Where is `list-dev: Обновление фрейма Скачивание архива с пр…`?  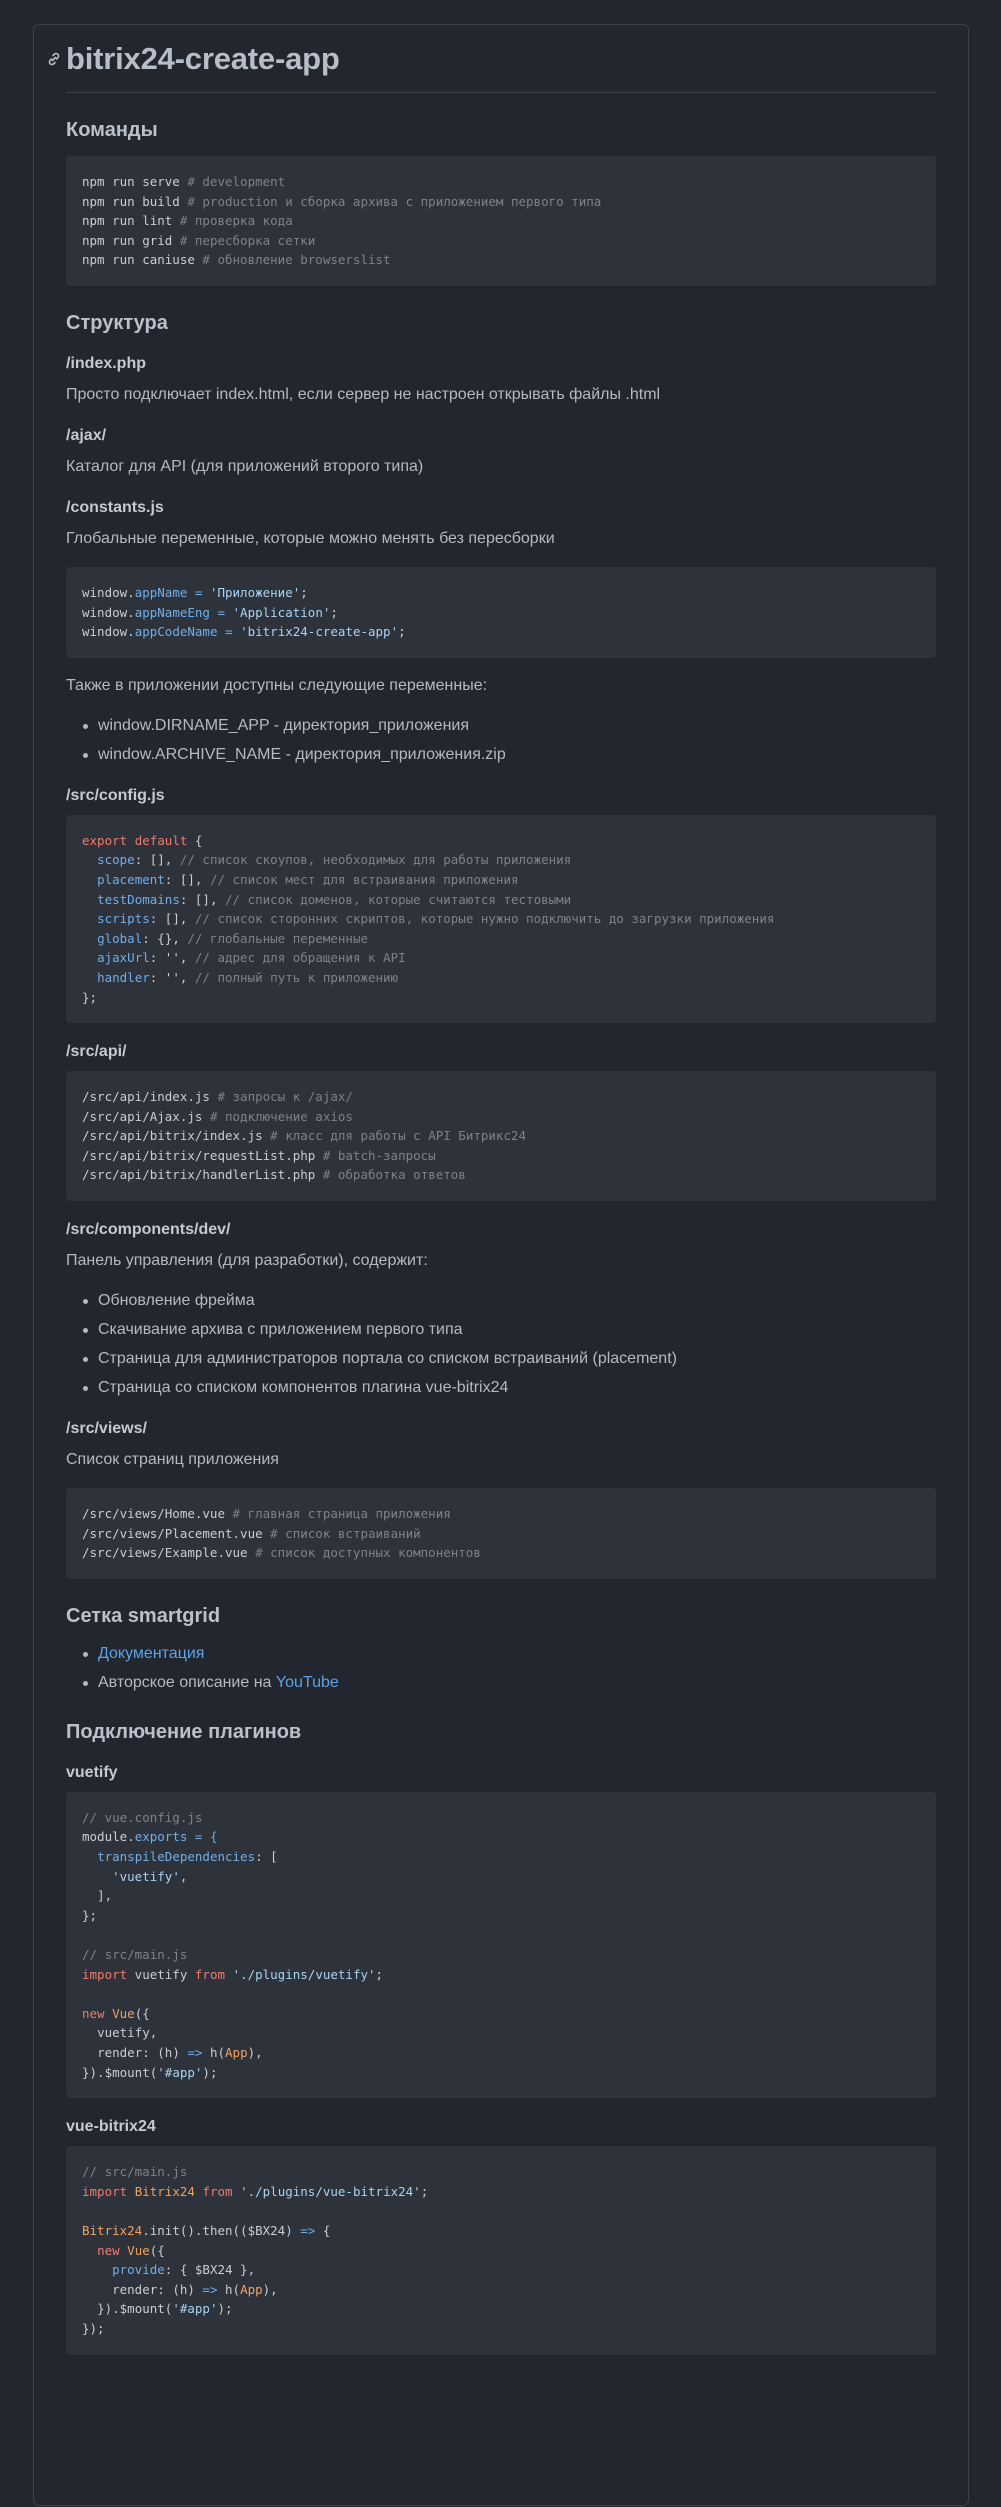
list-dev: Обновление фрейма Скачивание архива с пр… is located at coordinates (501, 1344).